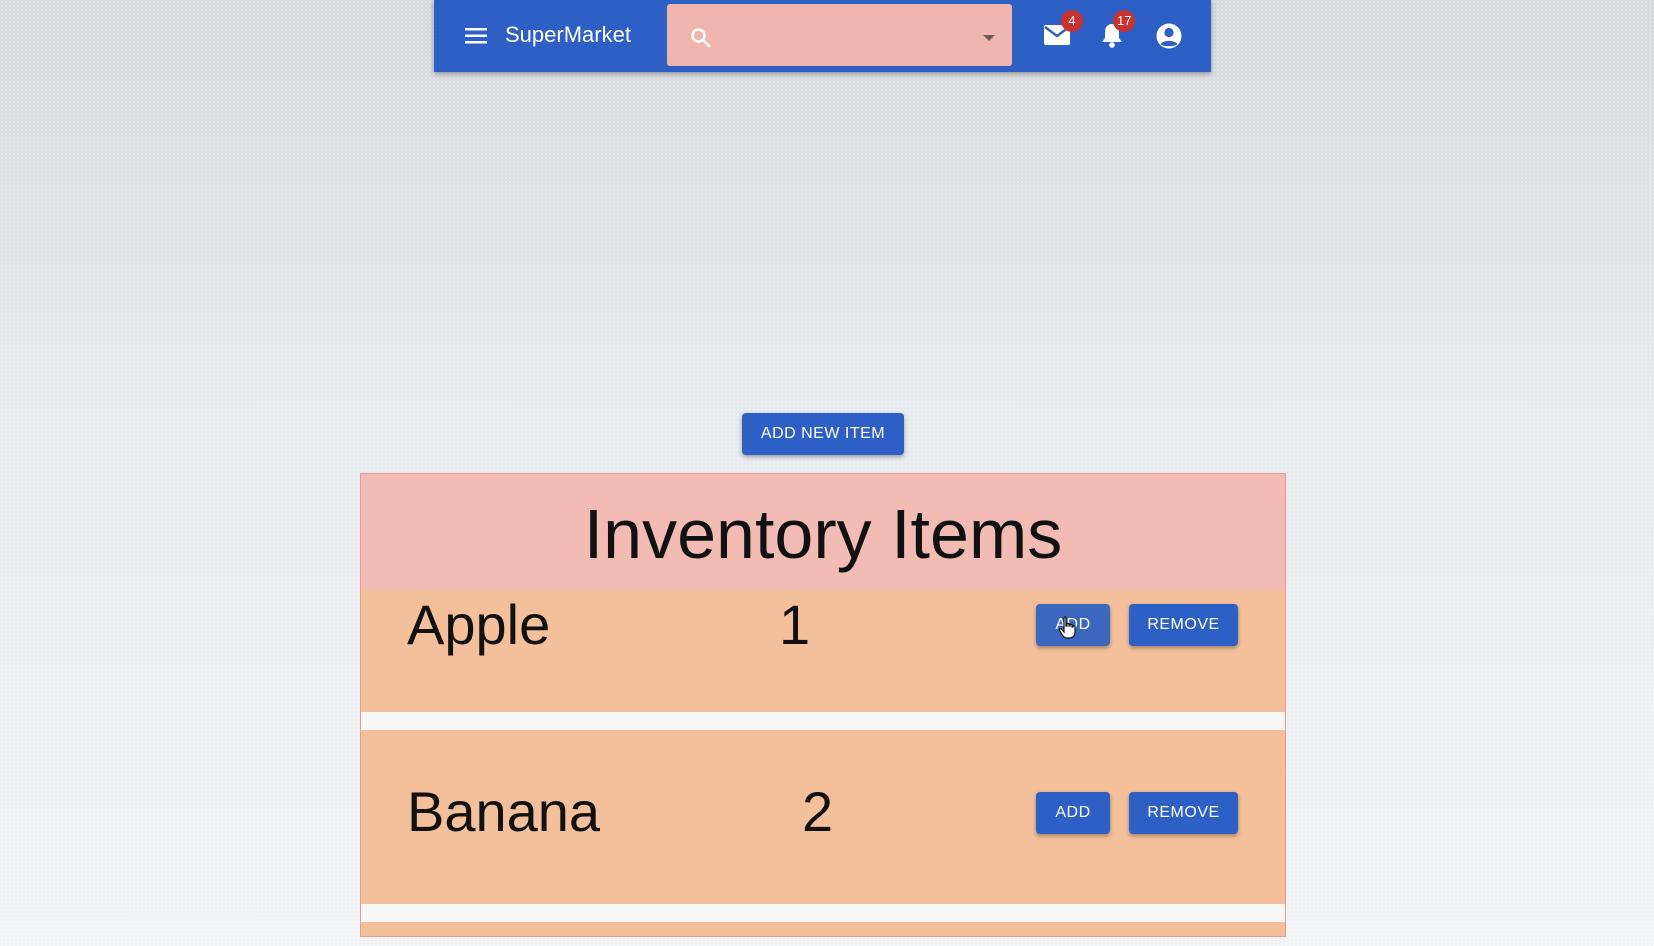 The image size is (1654, 946). I want to click on inventory-row: Banana 2 ADD REMOVE, so click(823, 817).